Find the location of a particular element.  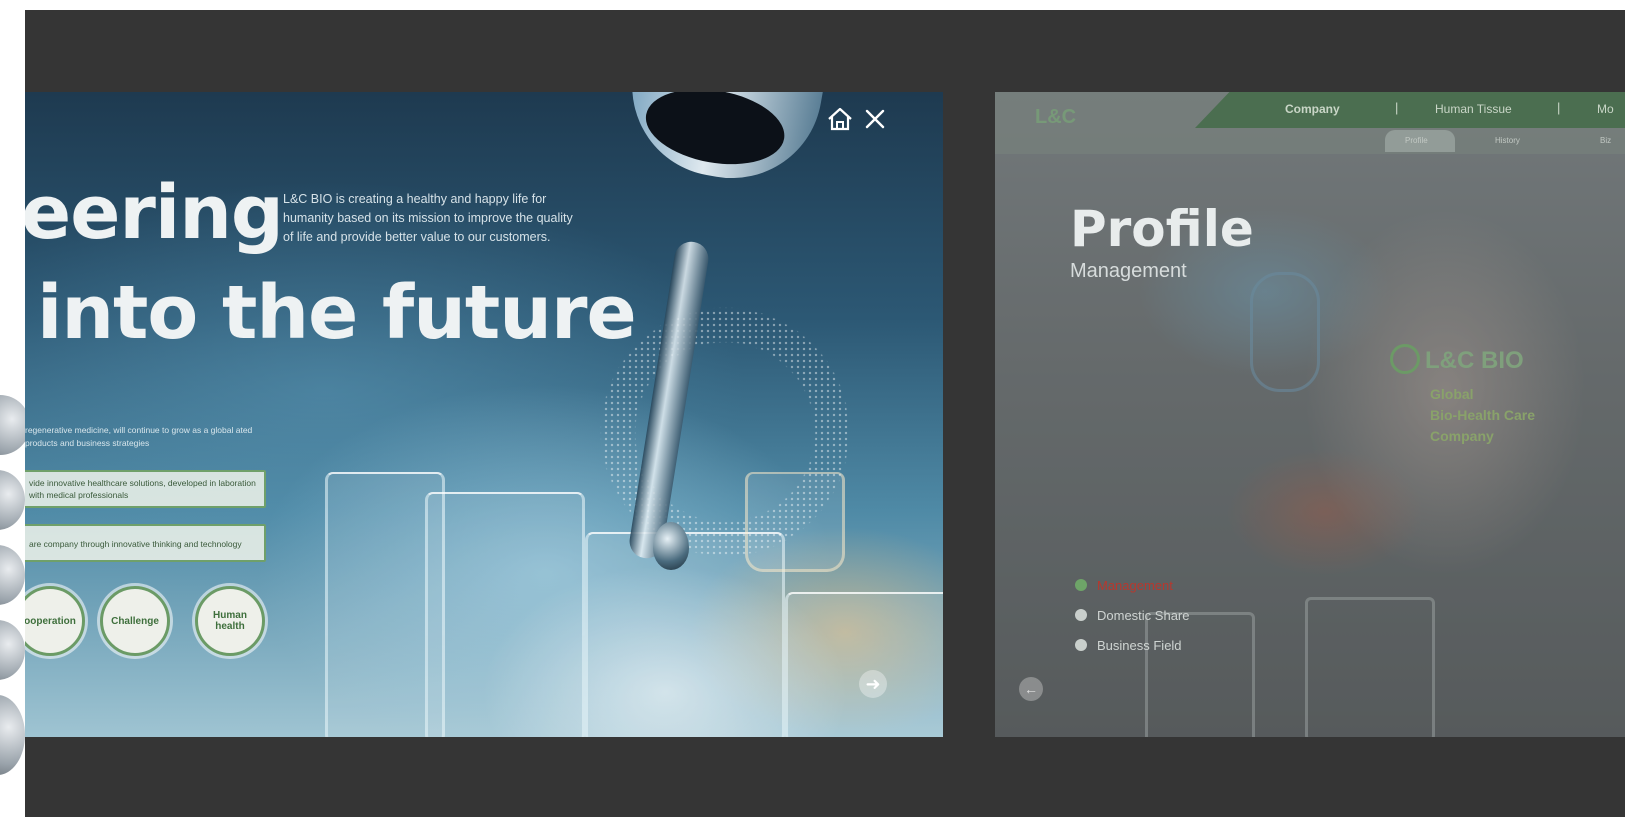

value-challenge: Challenge is located at coordinates (135, 621).